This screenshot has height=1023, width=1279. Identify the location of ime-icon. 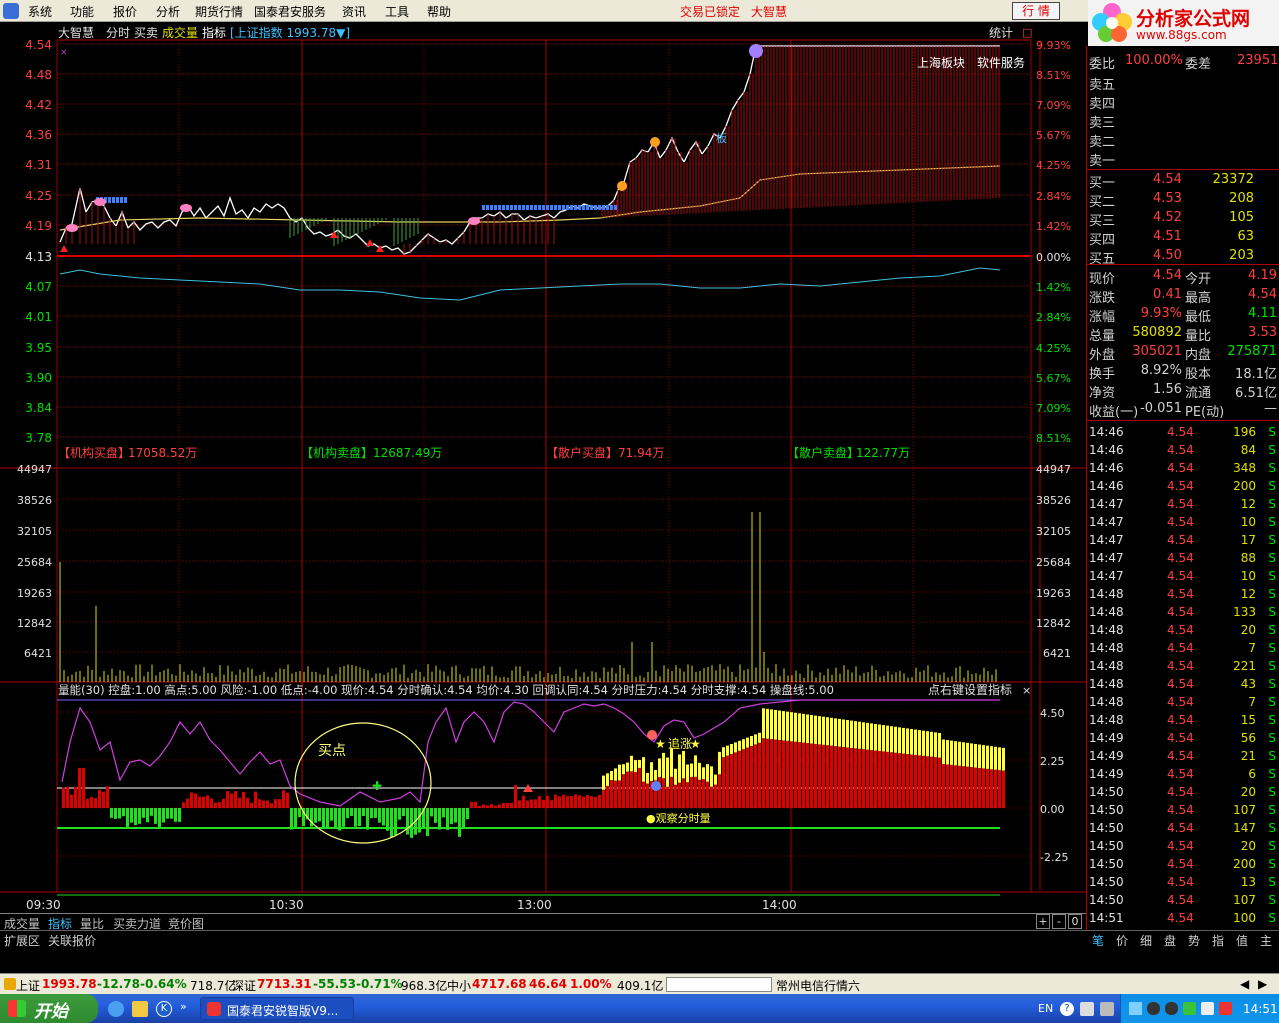
(1087, 1009).